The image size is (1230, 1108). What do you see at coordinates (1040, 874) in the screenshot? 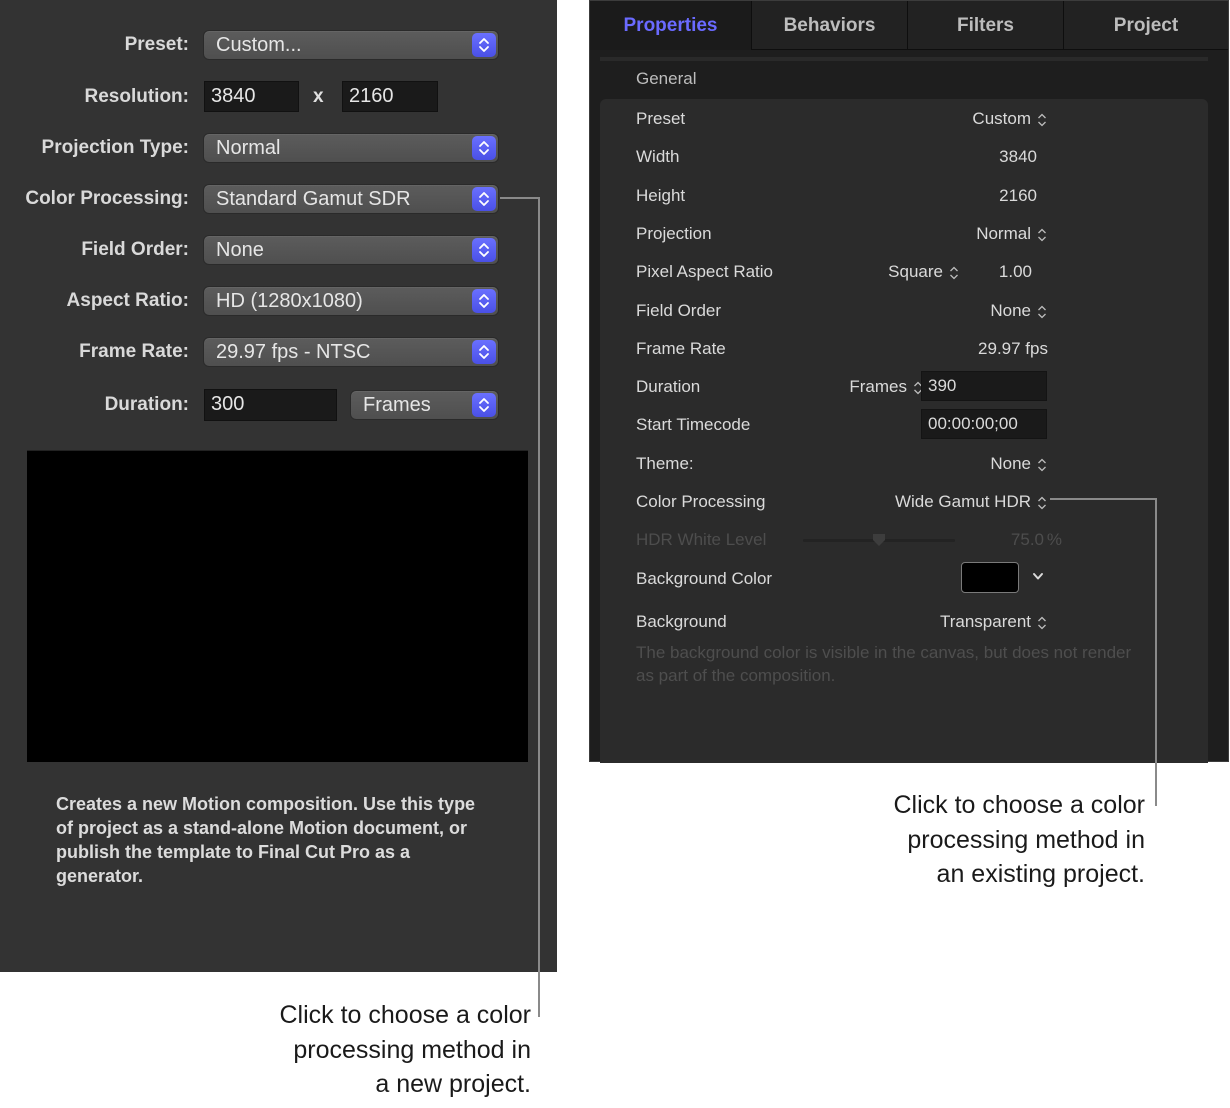
I see `callout-line: an existing project.` at bounding box center [1040, 874].